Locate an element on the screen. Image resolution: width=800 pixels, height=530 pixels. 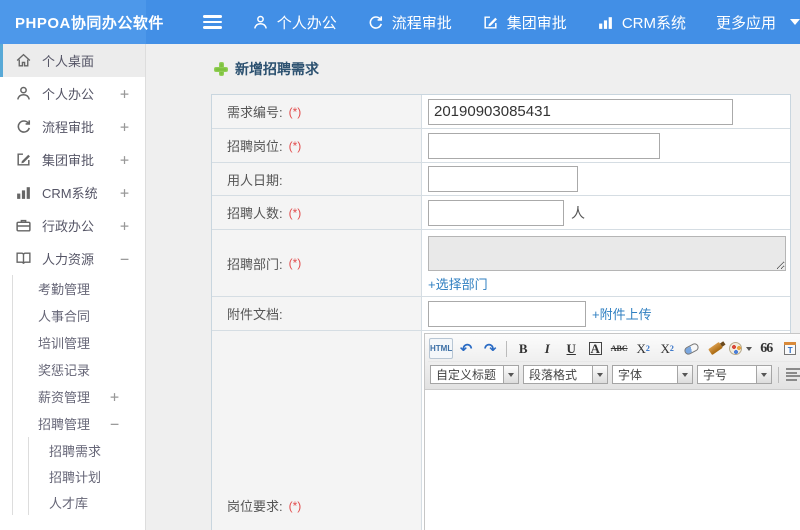
caret-down-icon is located at coordinates (795, 22).